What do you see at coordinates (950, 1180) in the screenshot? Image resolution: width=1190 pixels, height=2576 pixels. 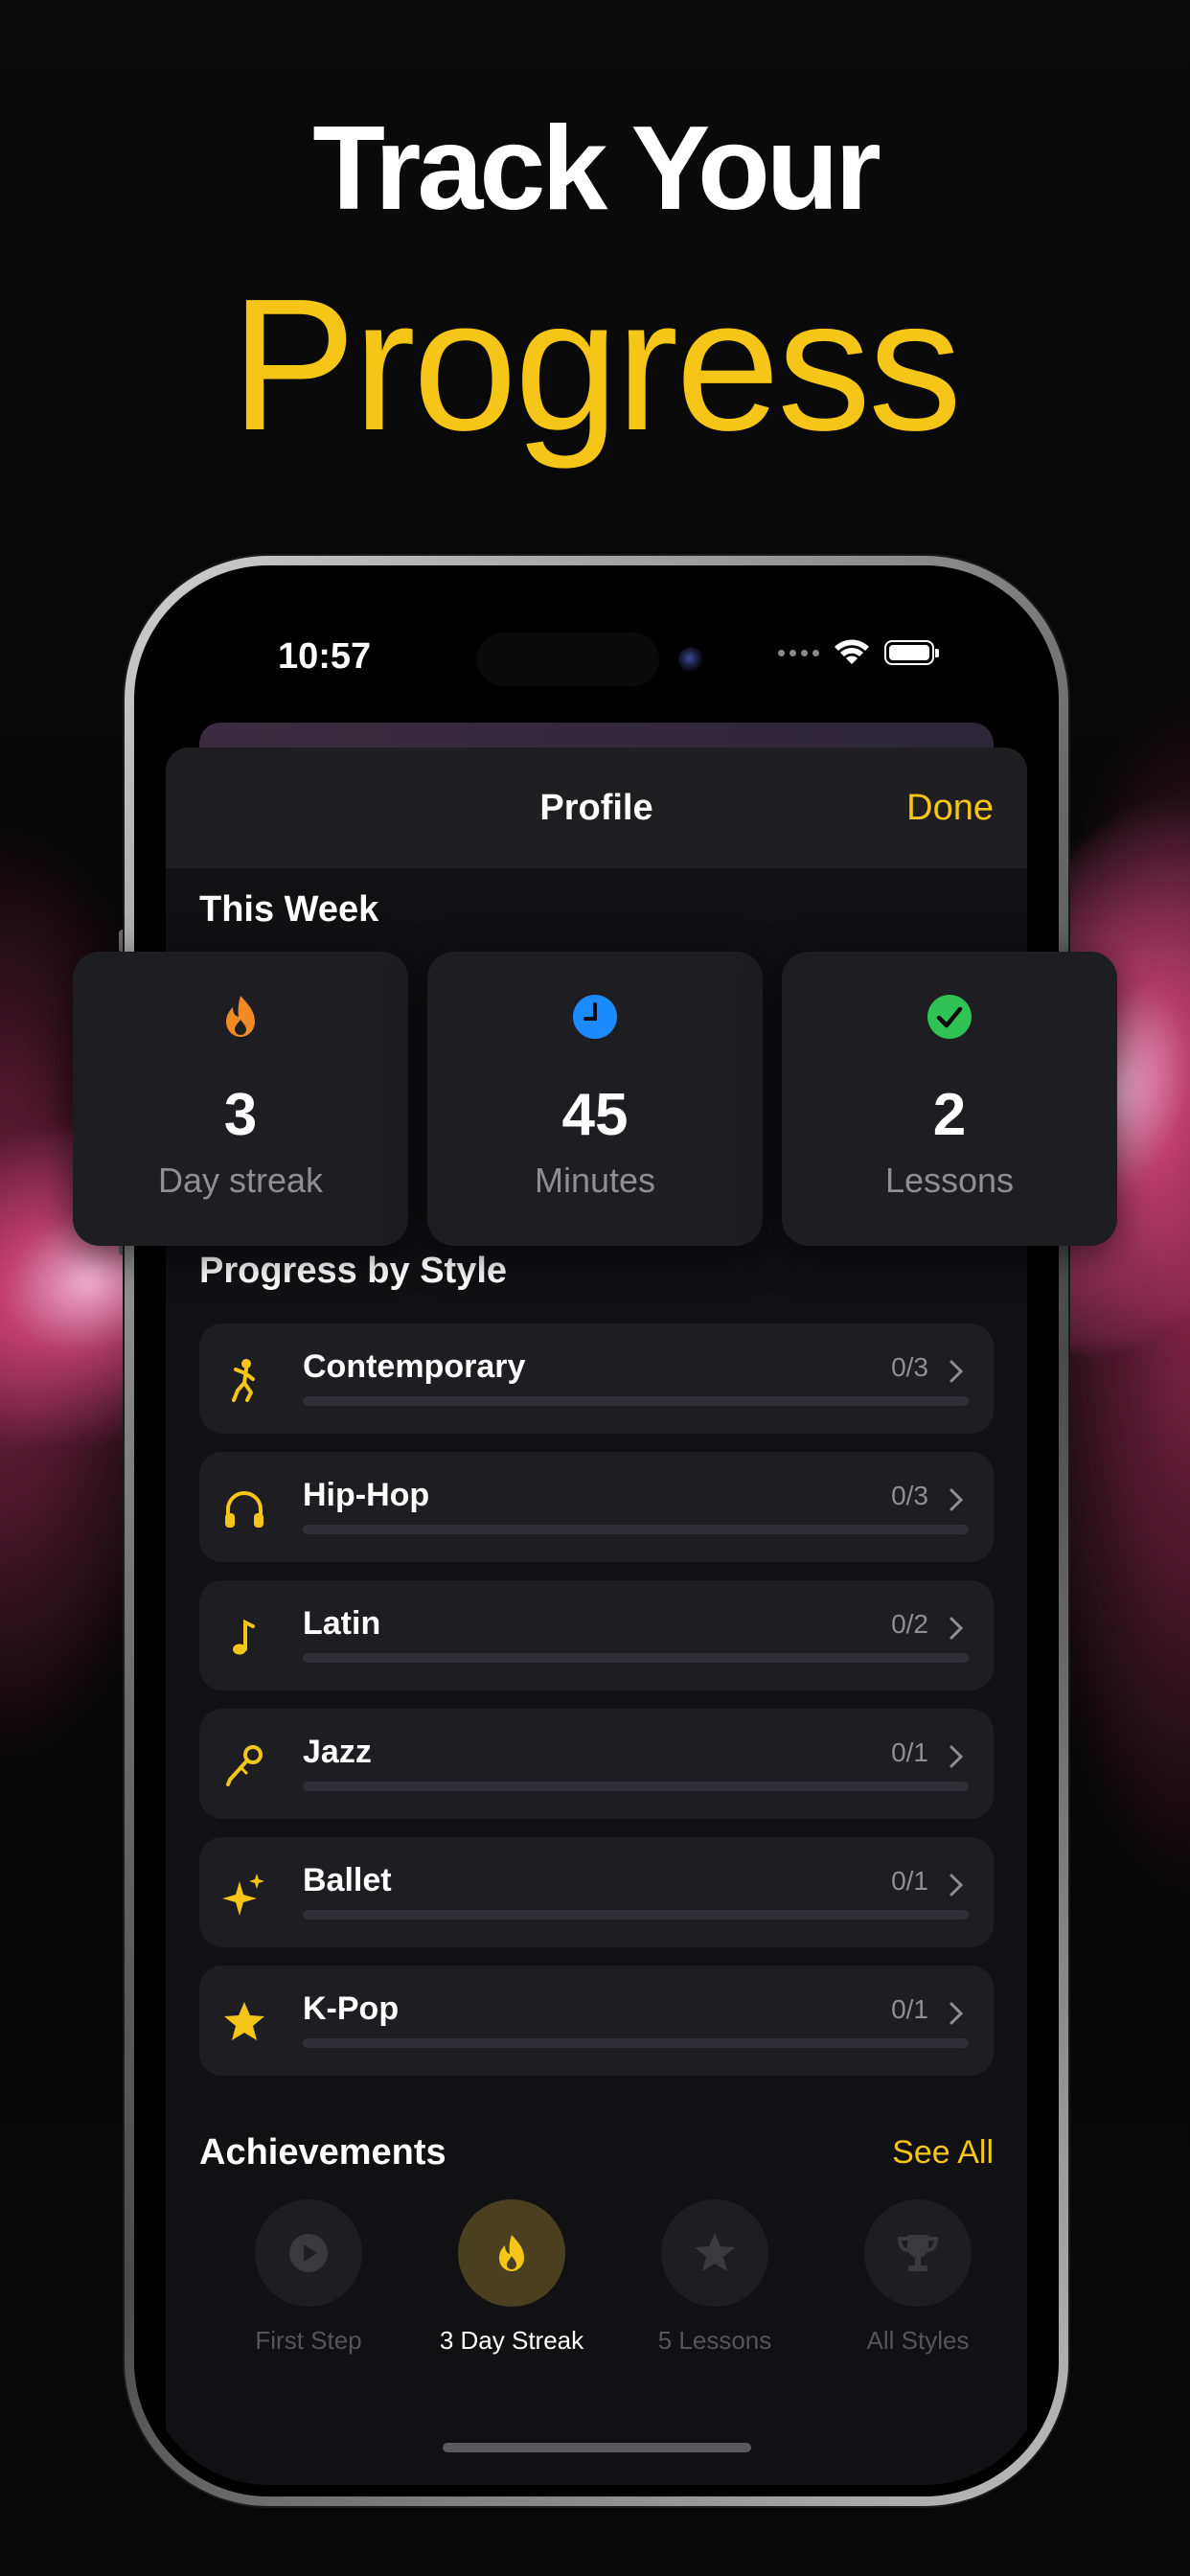 I see `stat-label: Lessons` at bounding box center [950, 1180].